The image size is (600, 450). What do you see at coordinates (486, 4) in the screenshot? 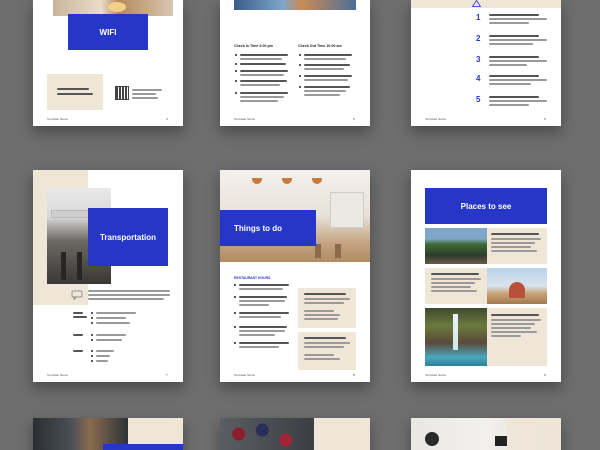
I see `list-header-band` at bounding box center [486, 4].